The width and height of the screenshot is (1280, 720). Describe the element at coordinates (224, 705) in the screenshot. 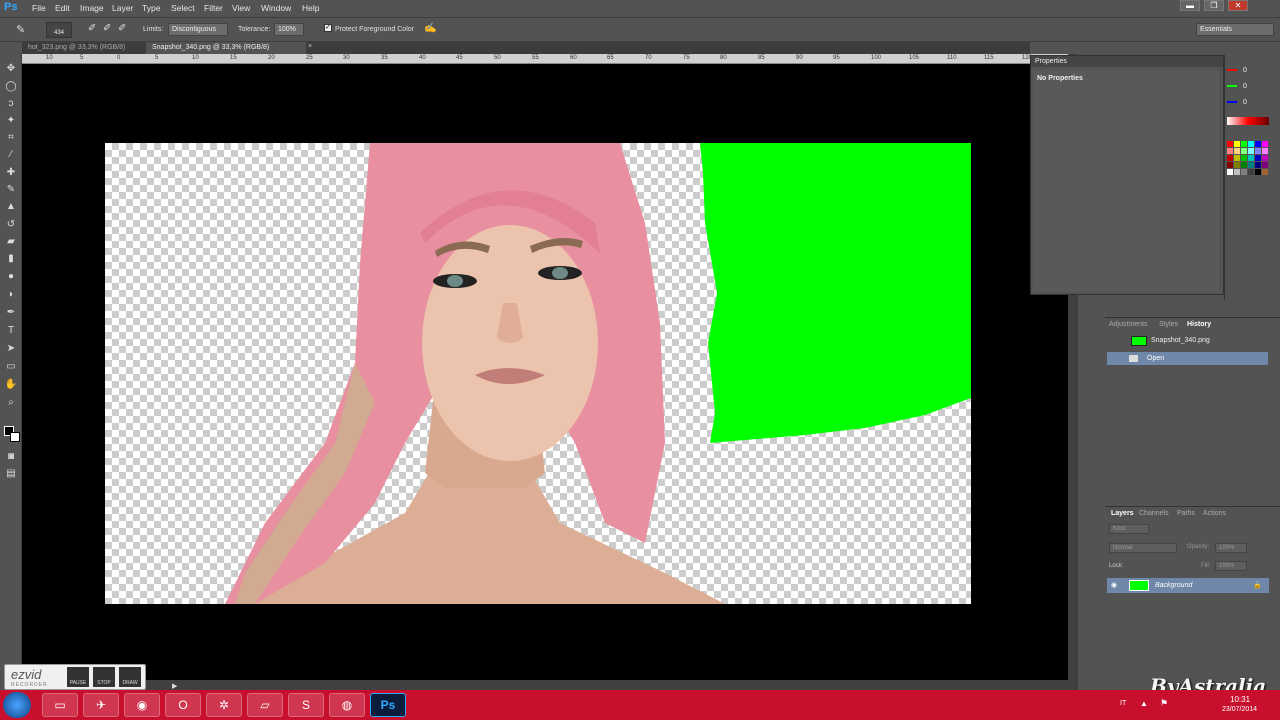

I see `app-icon: ✲` at that location.